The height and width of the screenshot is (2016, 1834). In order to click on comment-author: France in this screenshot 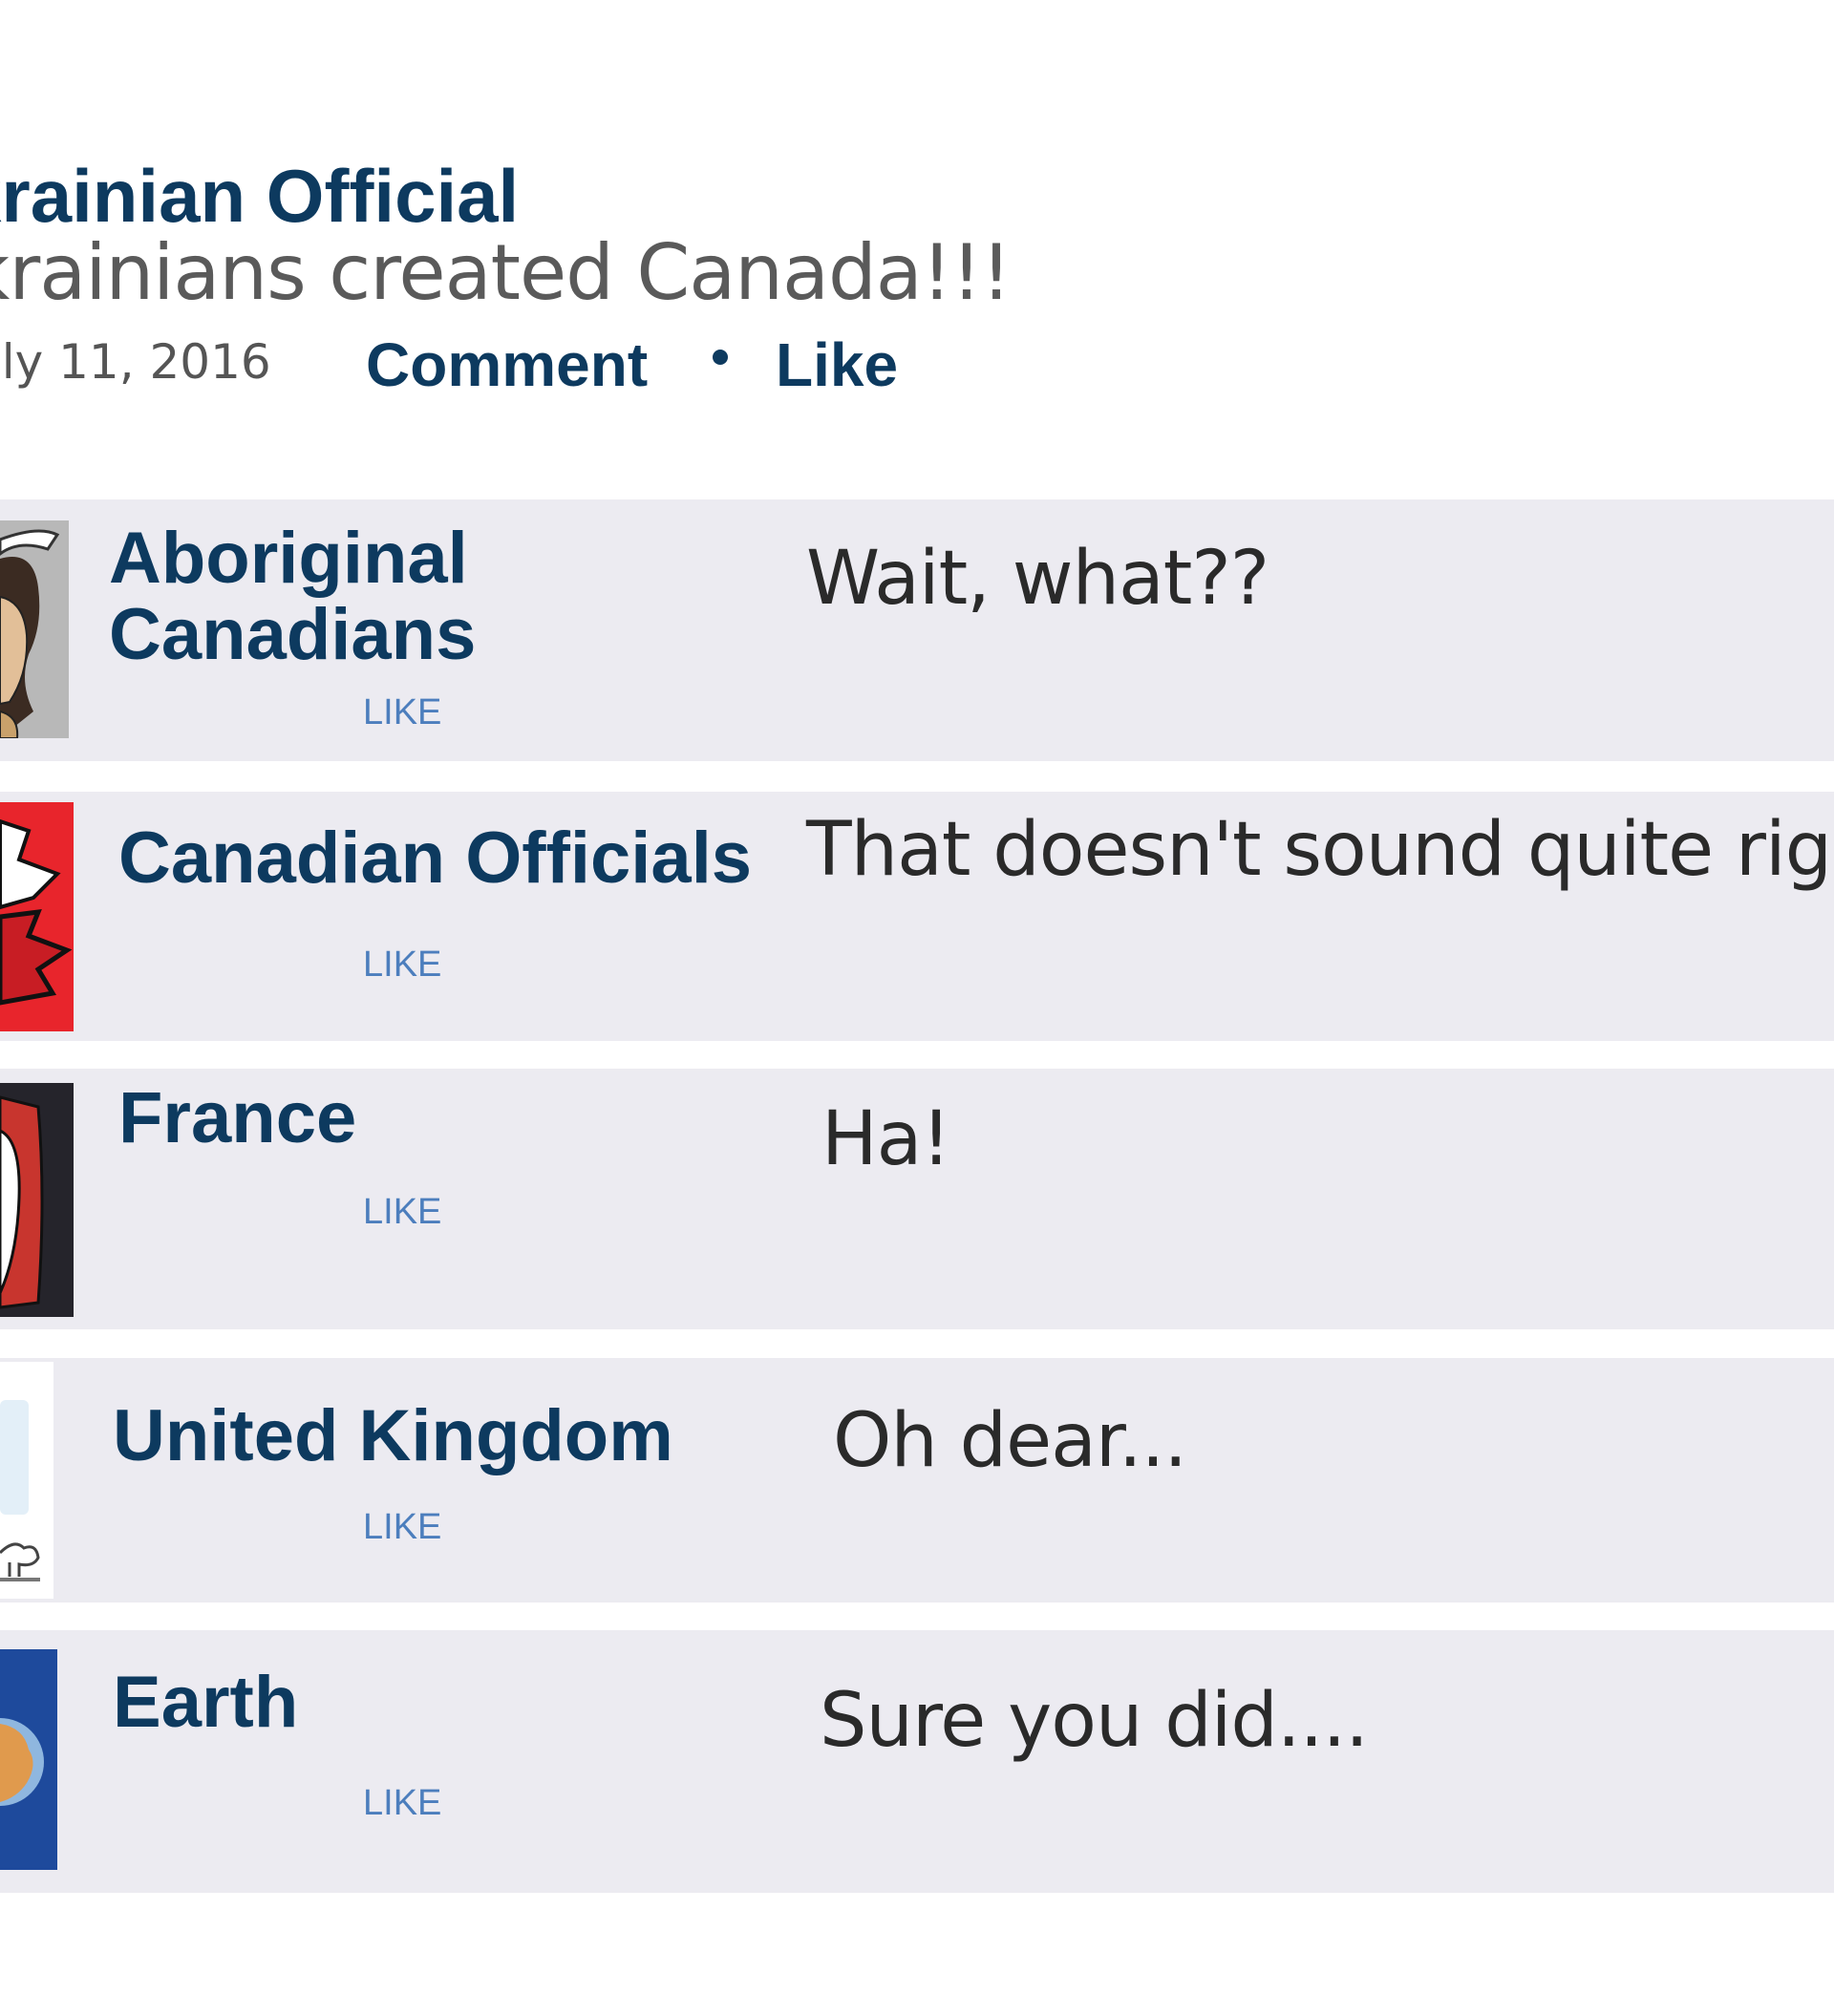, I will do `click(237, 1118)`.